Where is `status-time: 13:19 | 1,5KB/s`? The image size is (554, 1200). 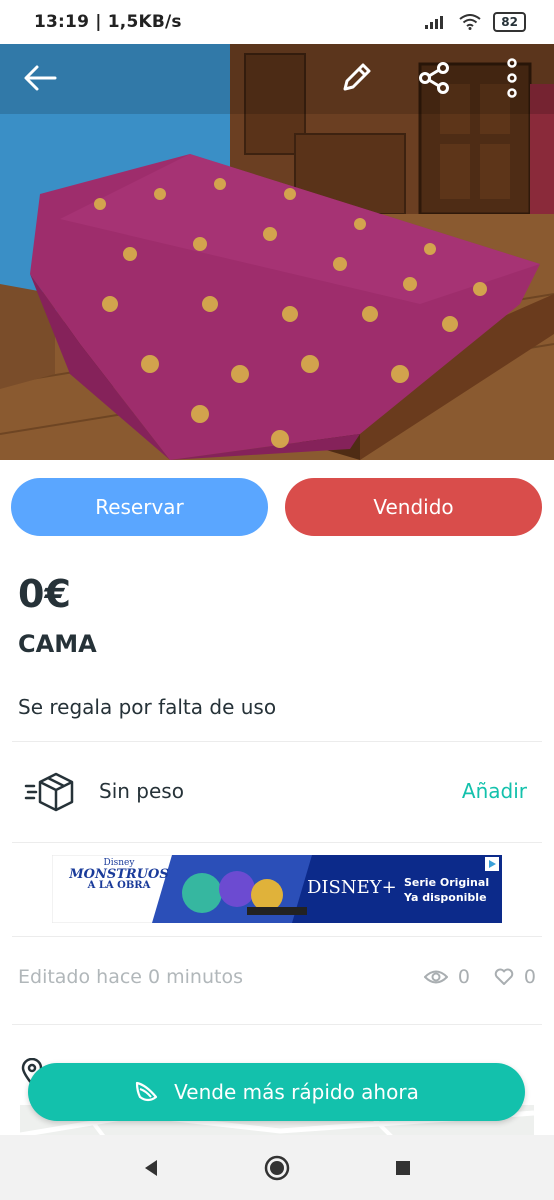
status-time: 13:19 | 1,5KB/s is located at coordinates (108, 22).